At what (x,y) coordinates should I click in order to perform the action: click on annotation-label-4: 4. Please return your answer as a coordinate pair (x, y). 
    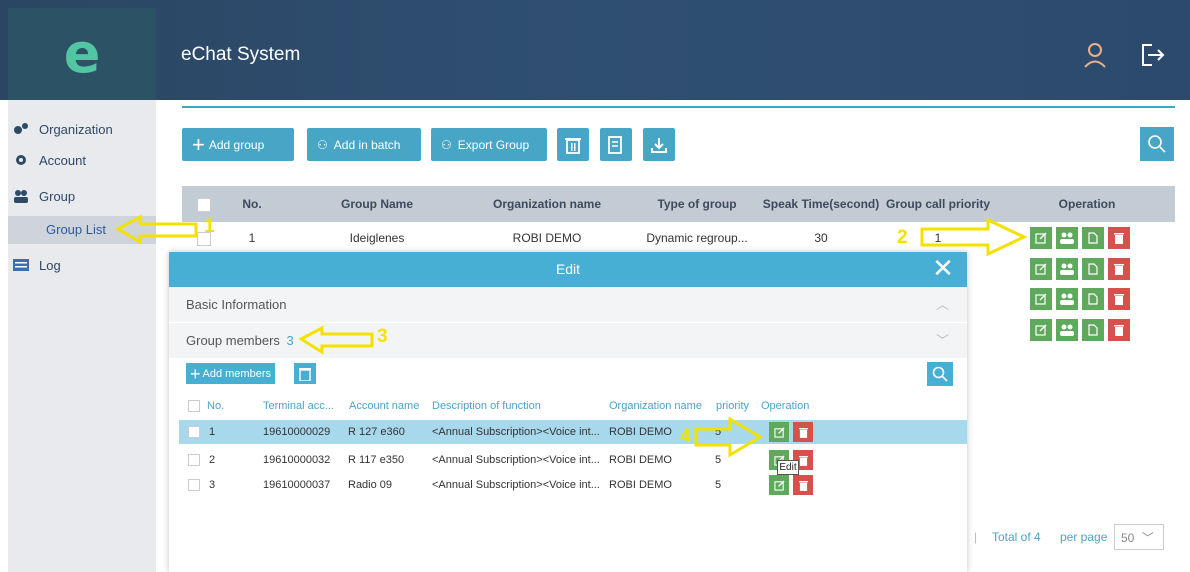
    Looking at the image, I should click on (685, 436).